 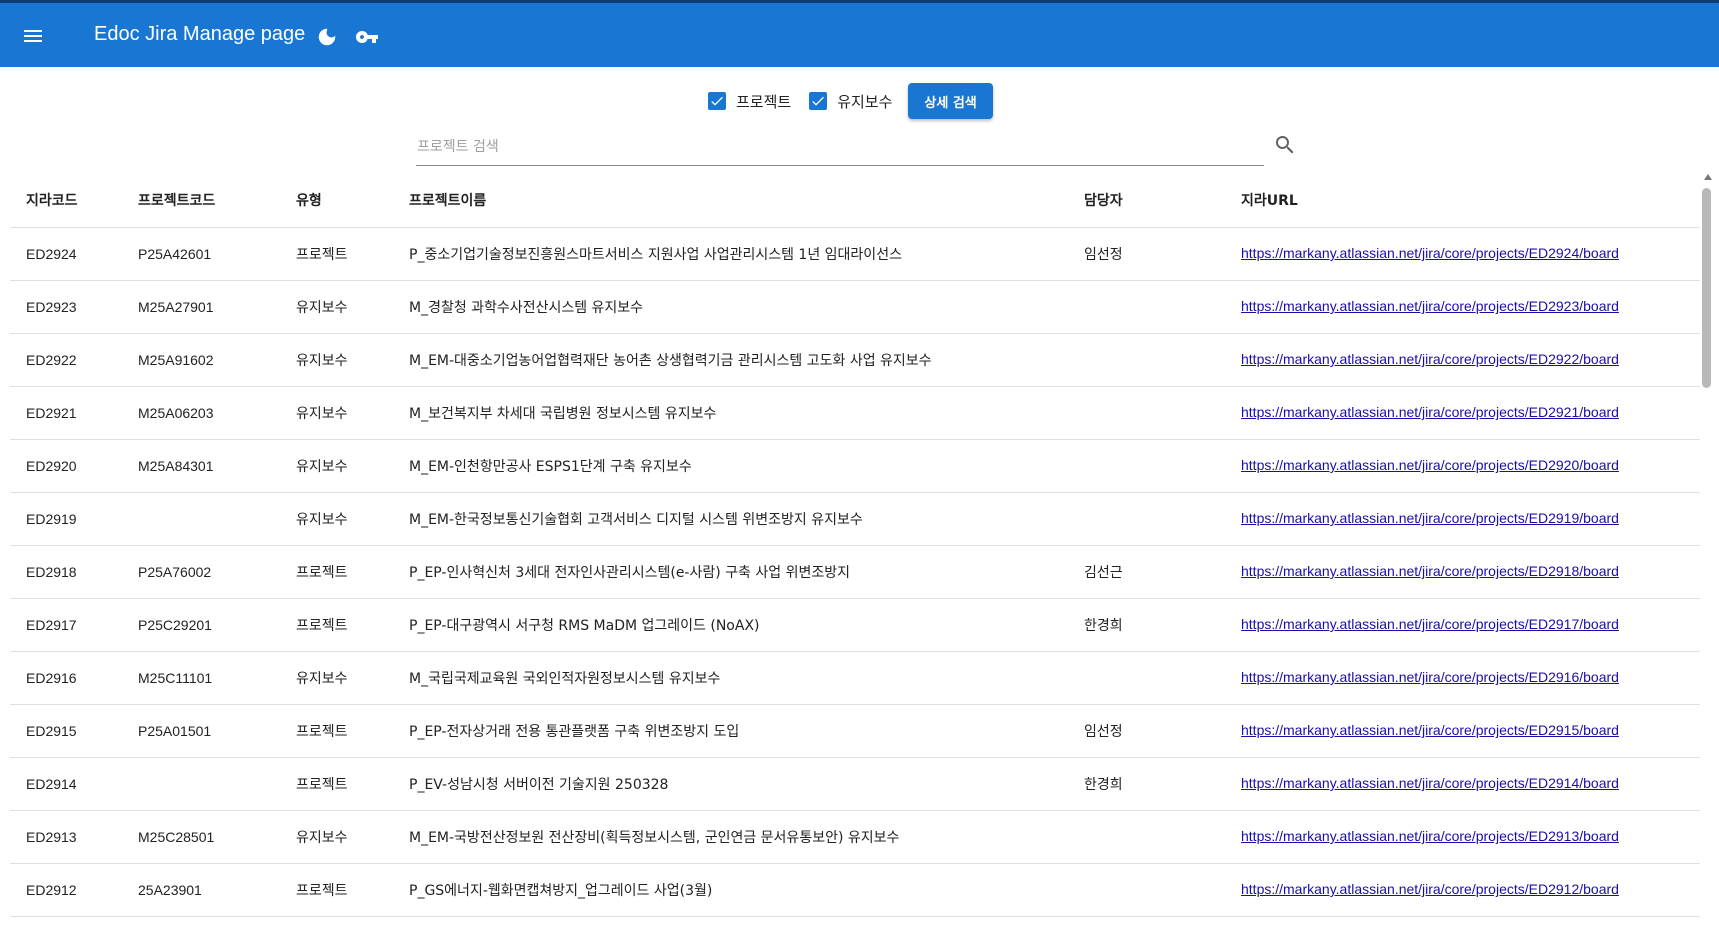 I want to click on cell-jira-code: ED2916, so click(x=66, y=678).